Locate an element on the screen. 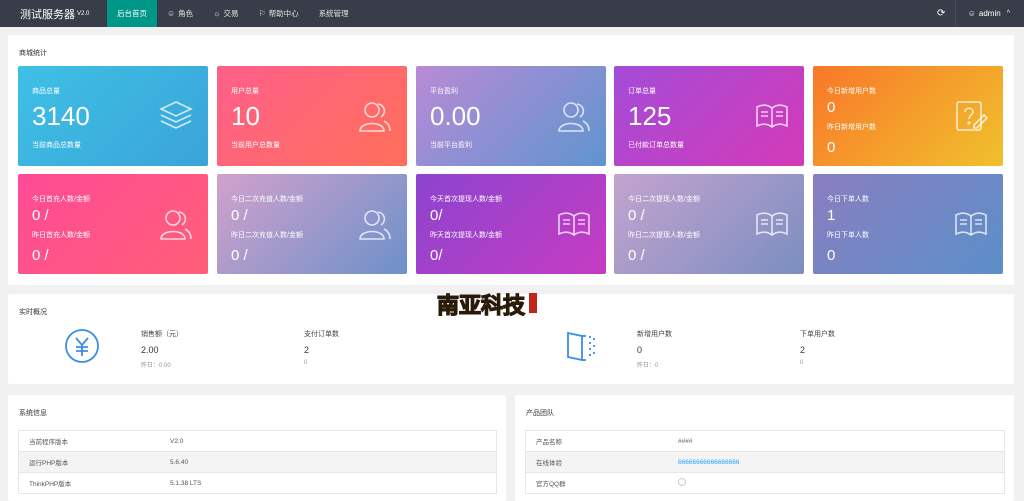 The image size is (1024, 501). watermark-text: 南亚科技 is located at coordinates (481, 306).